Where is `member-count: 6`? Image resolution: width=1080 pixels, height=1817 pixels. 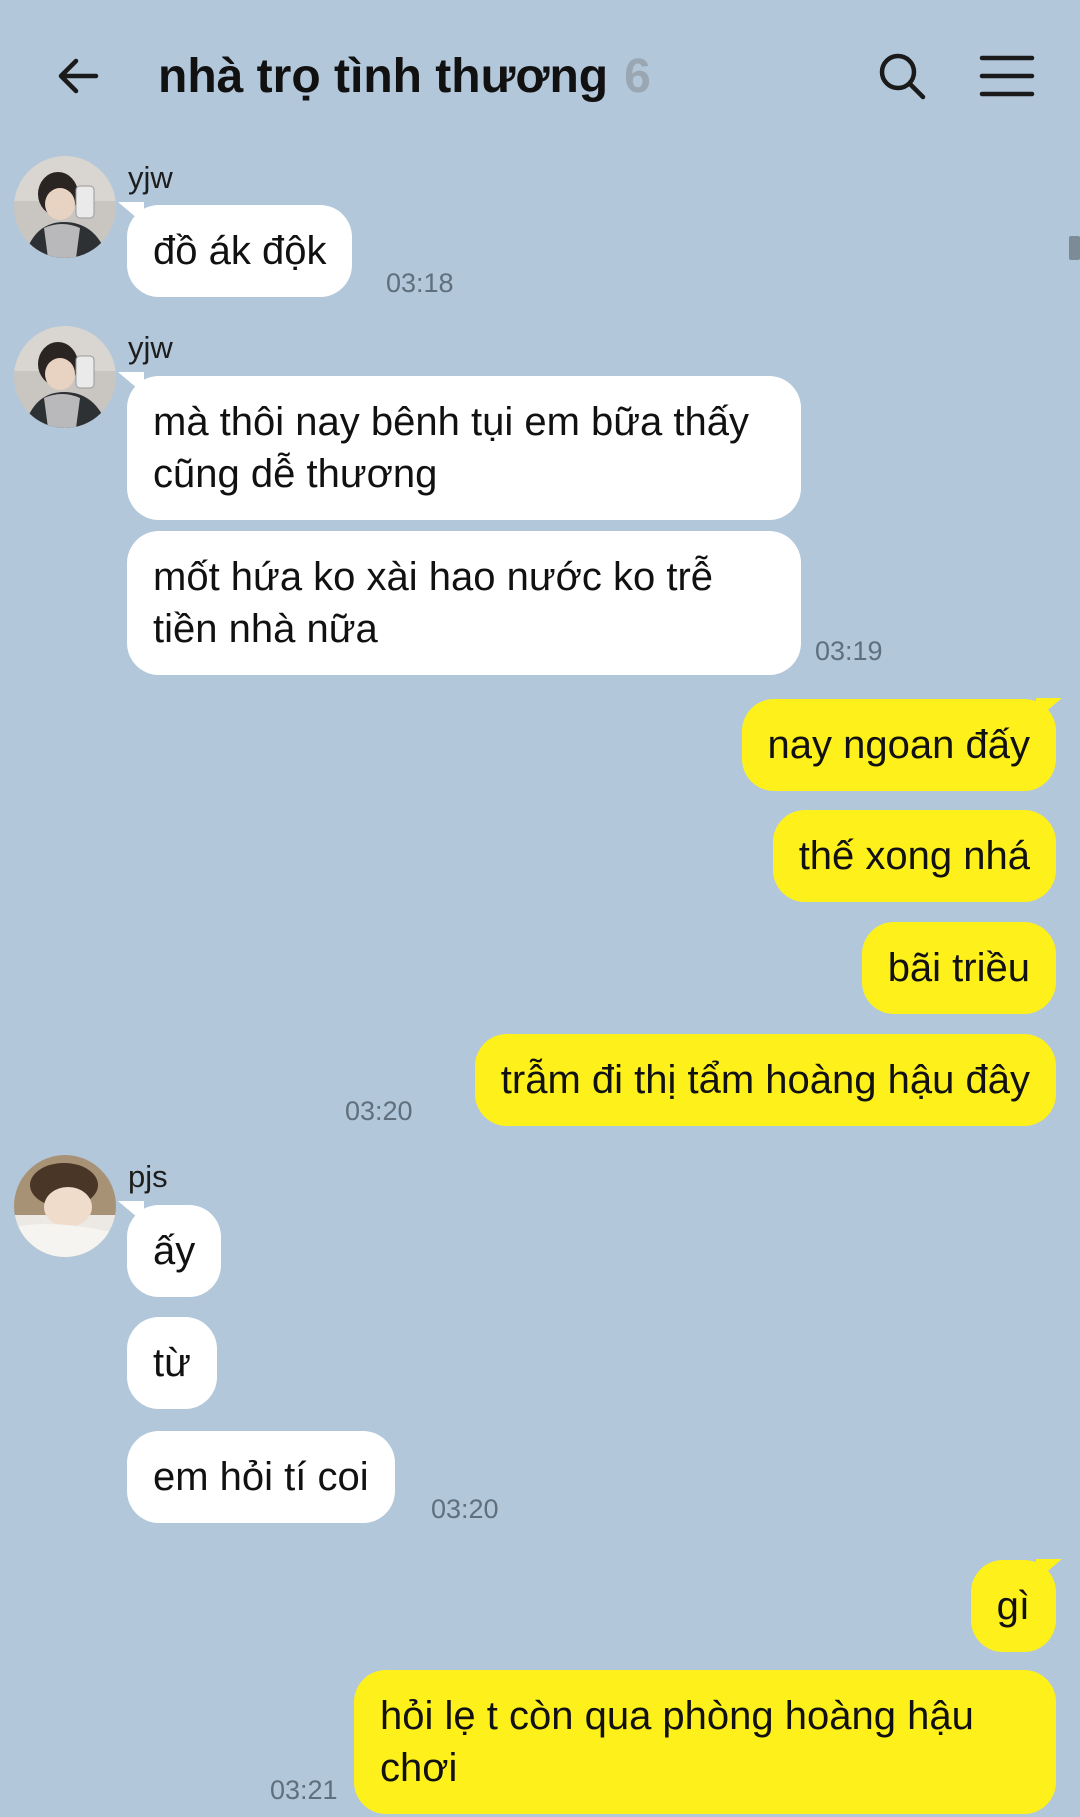
member-count: 6 is located at coordinates (637, 76).